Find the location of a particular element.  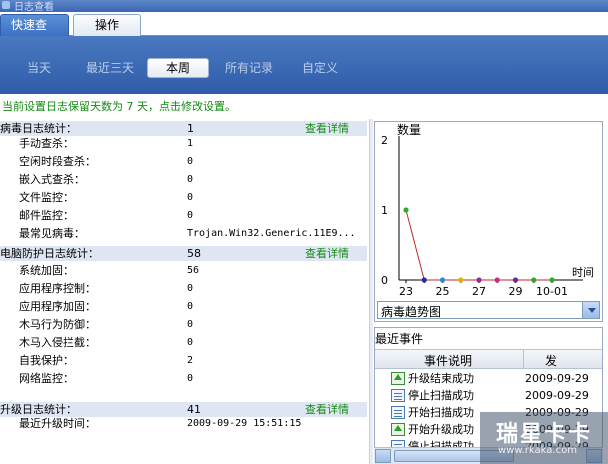

stat-row: 文件监控： 0 is located at coordinates (183, 198).